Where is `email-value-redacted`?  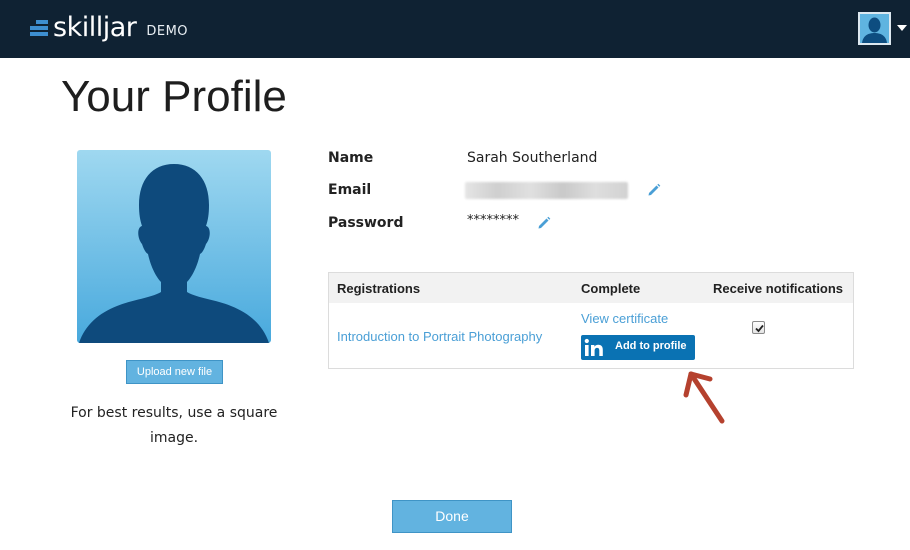
email-value-redacted is located at coordinates (546, 190).